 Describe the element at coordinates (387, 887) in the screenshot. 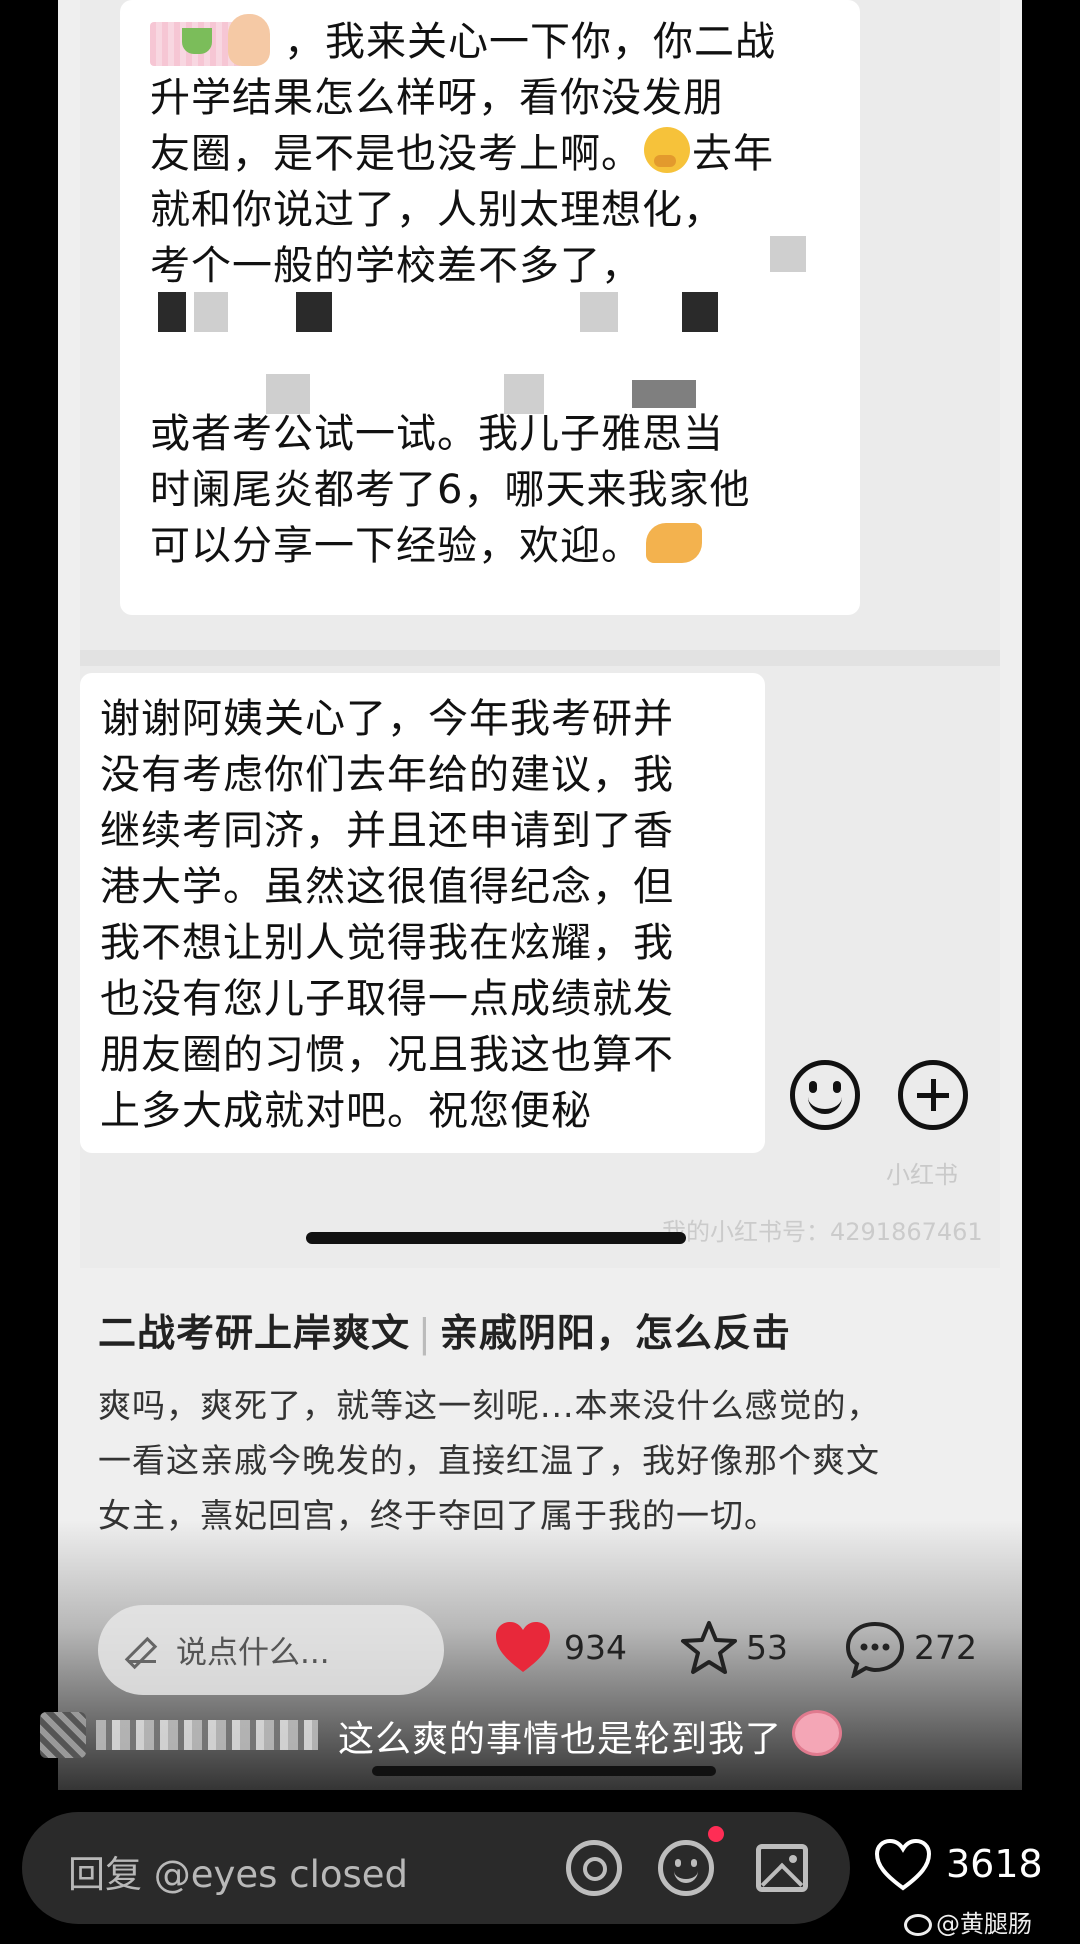

I see `message-line: 港大学。虽然这很值得纪念，但` at that location.